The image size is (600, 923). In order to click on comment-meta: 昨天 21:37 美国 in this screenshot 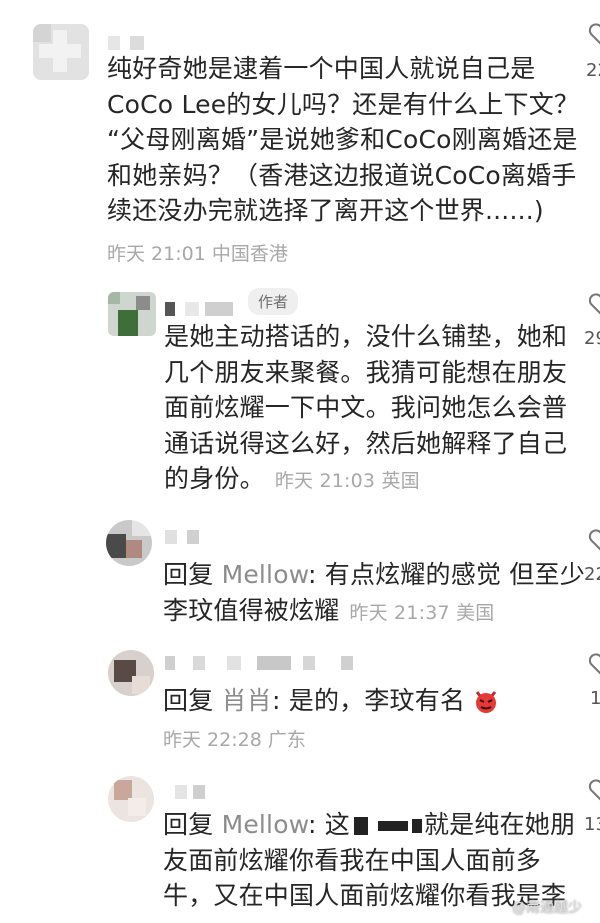, I will do `click(422, 612)`.